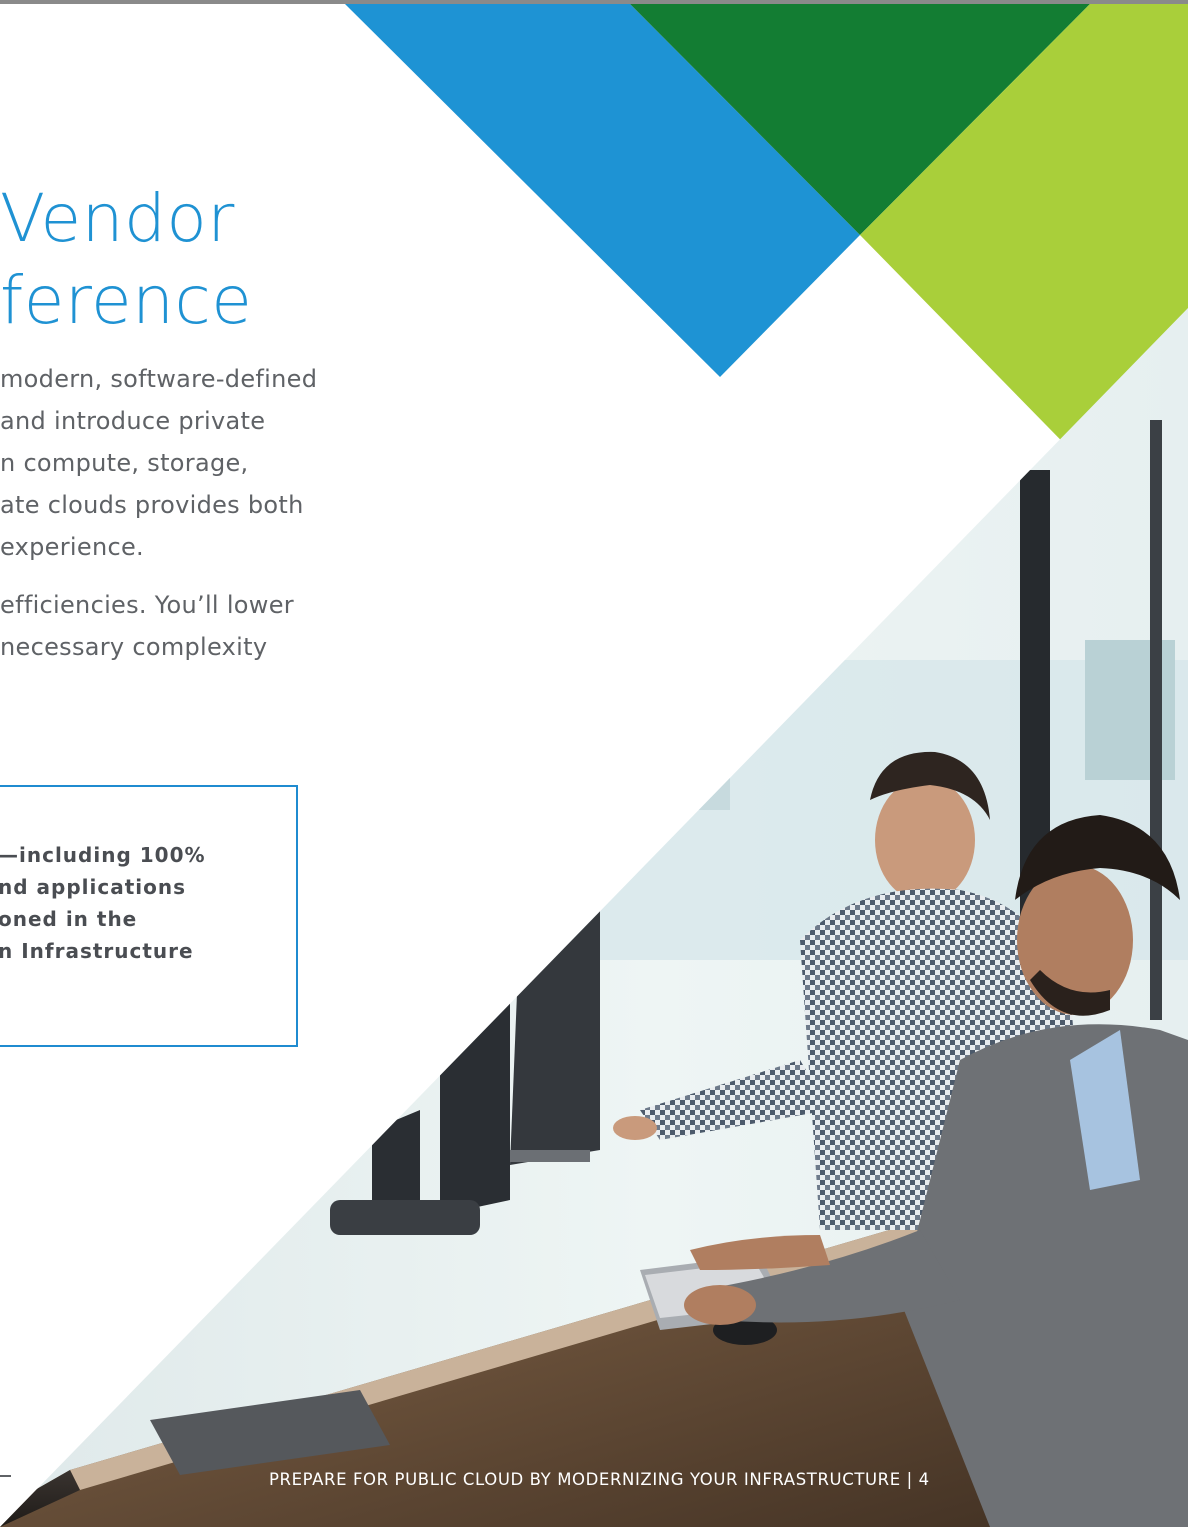  I want to click on callout-line: —including 100%, so click(103, 855).